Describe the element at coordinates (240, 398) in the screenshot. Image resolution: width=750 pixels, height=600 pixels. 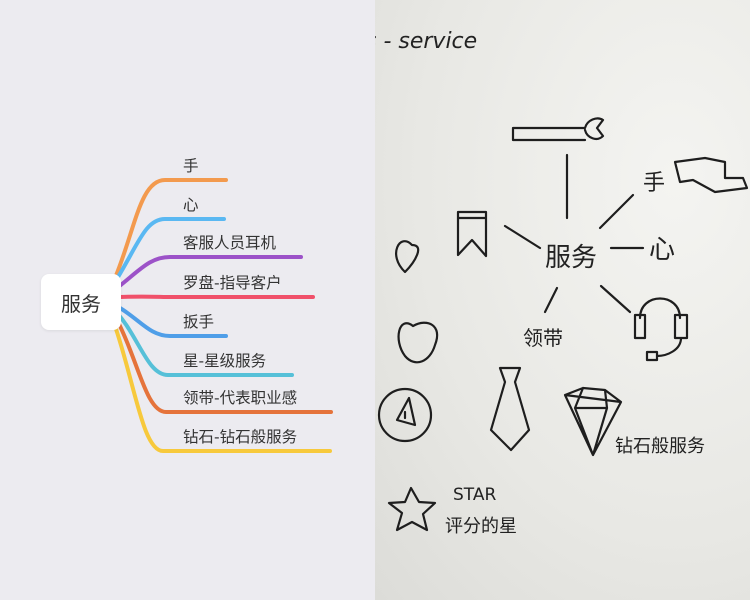
I see `branch-label-tie: 领带-代表职业感` at that location.